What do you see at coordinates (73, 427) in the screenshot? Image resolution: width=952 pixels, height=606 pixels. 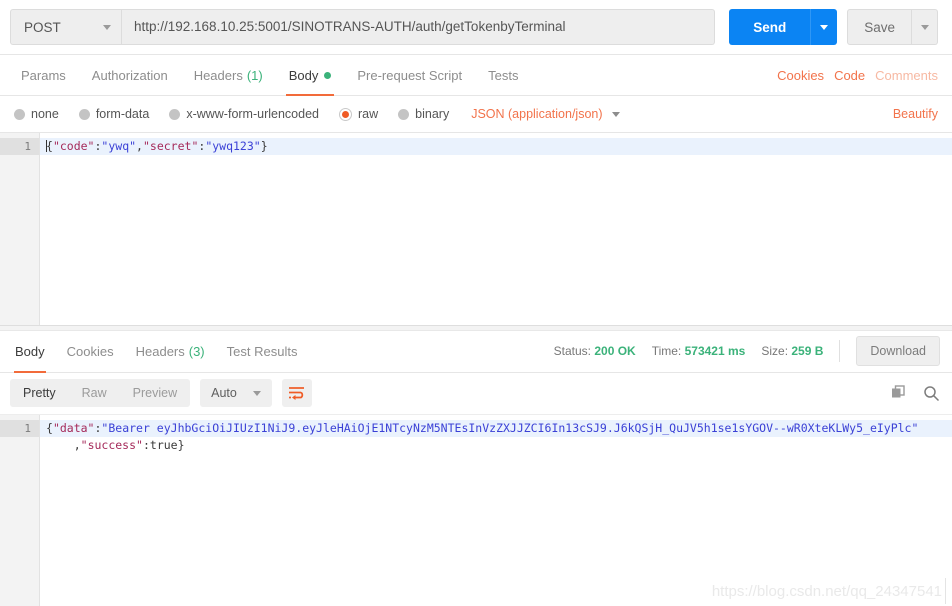 I see `json-key: "data"` at bounding box center [73, 427].